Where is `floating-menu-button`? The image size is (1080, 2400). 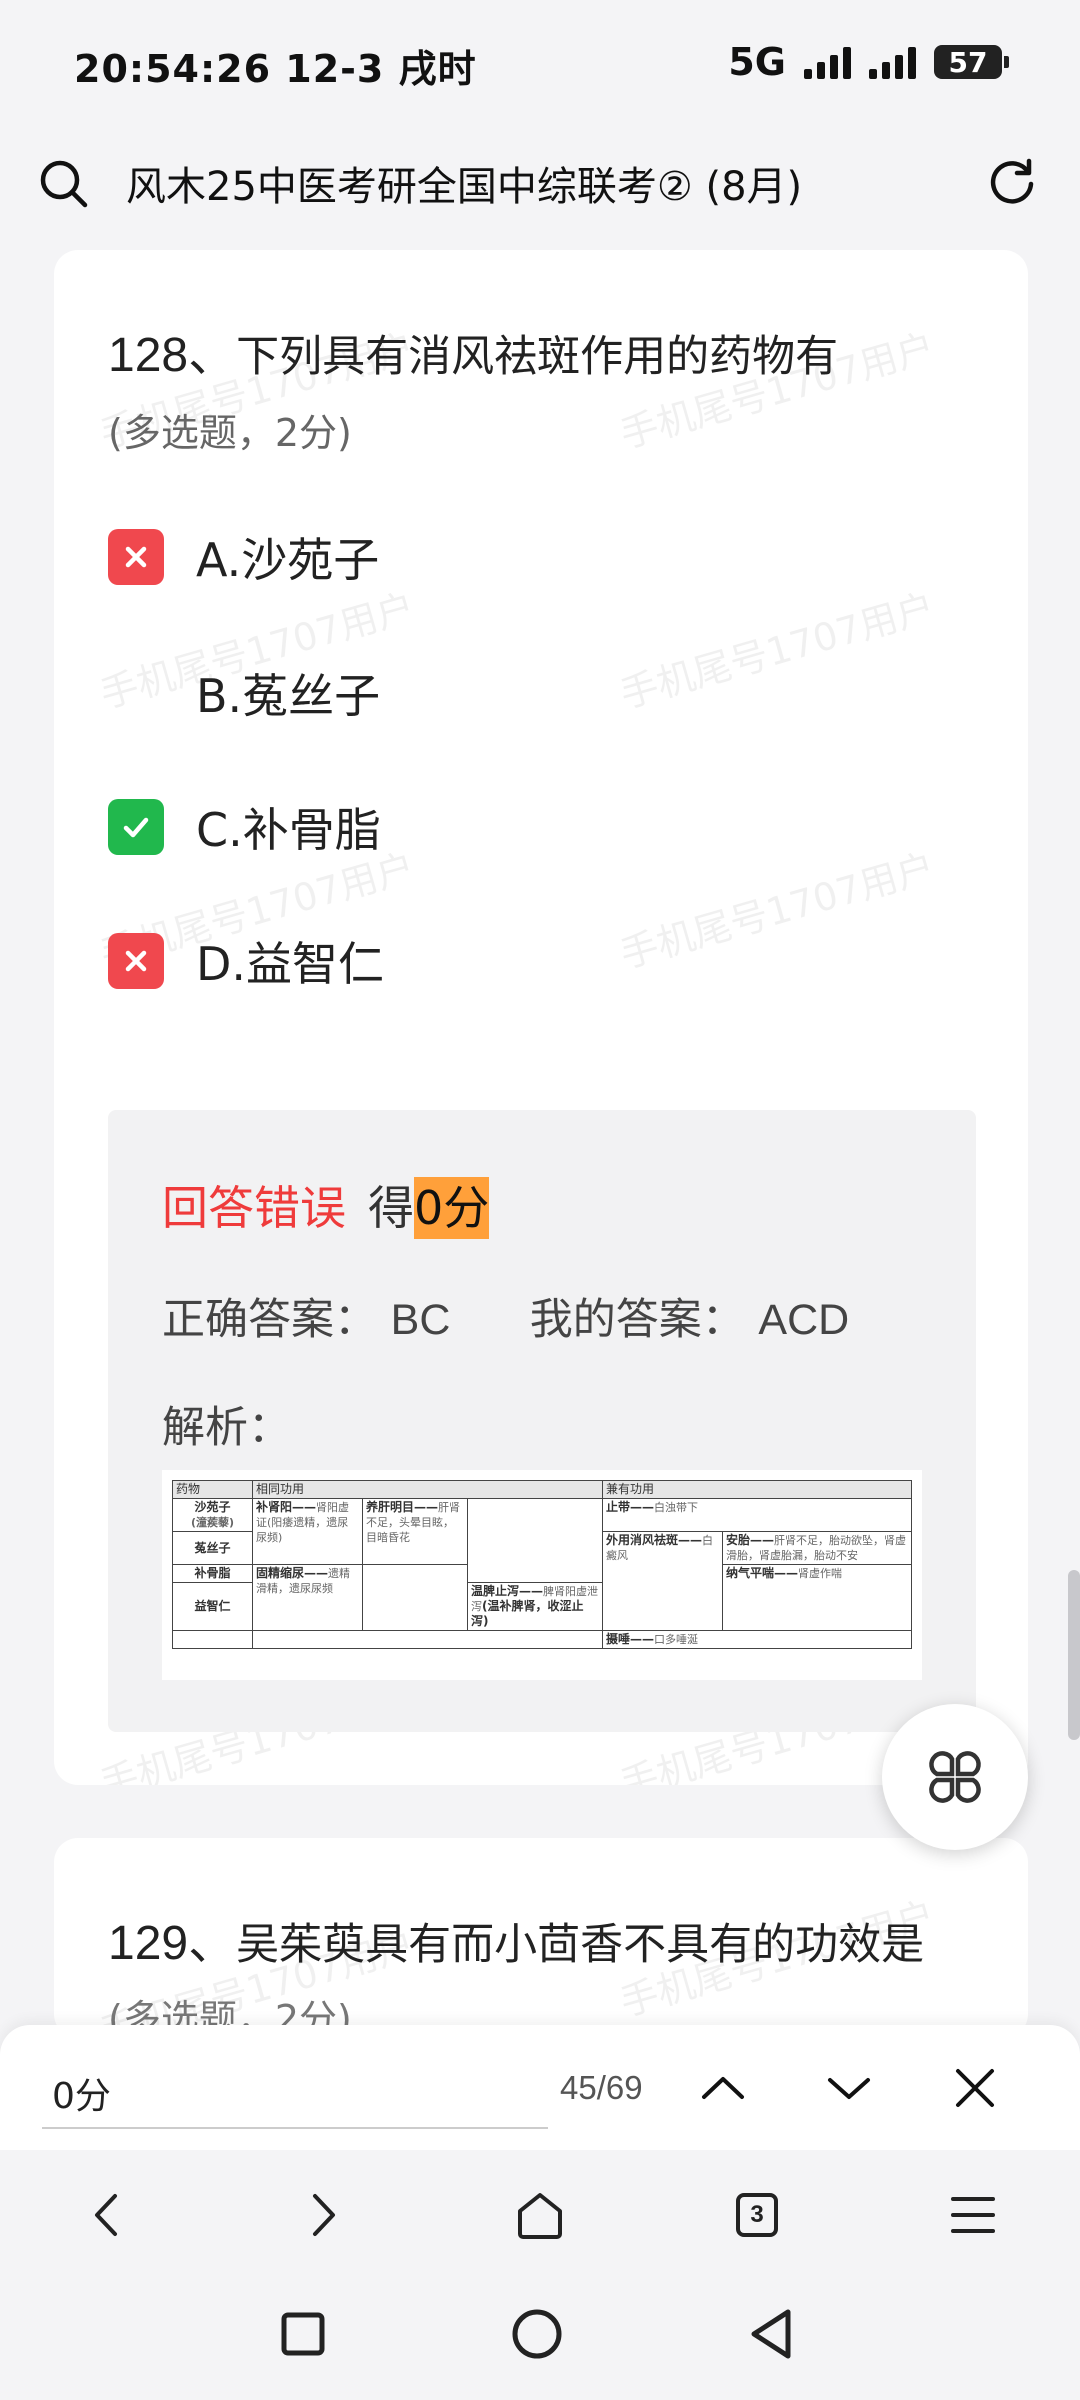
floating-menu-button is located at coordinates (955, 1777).